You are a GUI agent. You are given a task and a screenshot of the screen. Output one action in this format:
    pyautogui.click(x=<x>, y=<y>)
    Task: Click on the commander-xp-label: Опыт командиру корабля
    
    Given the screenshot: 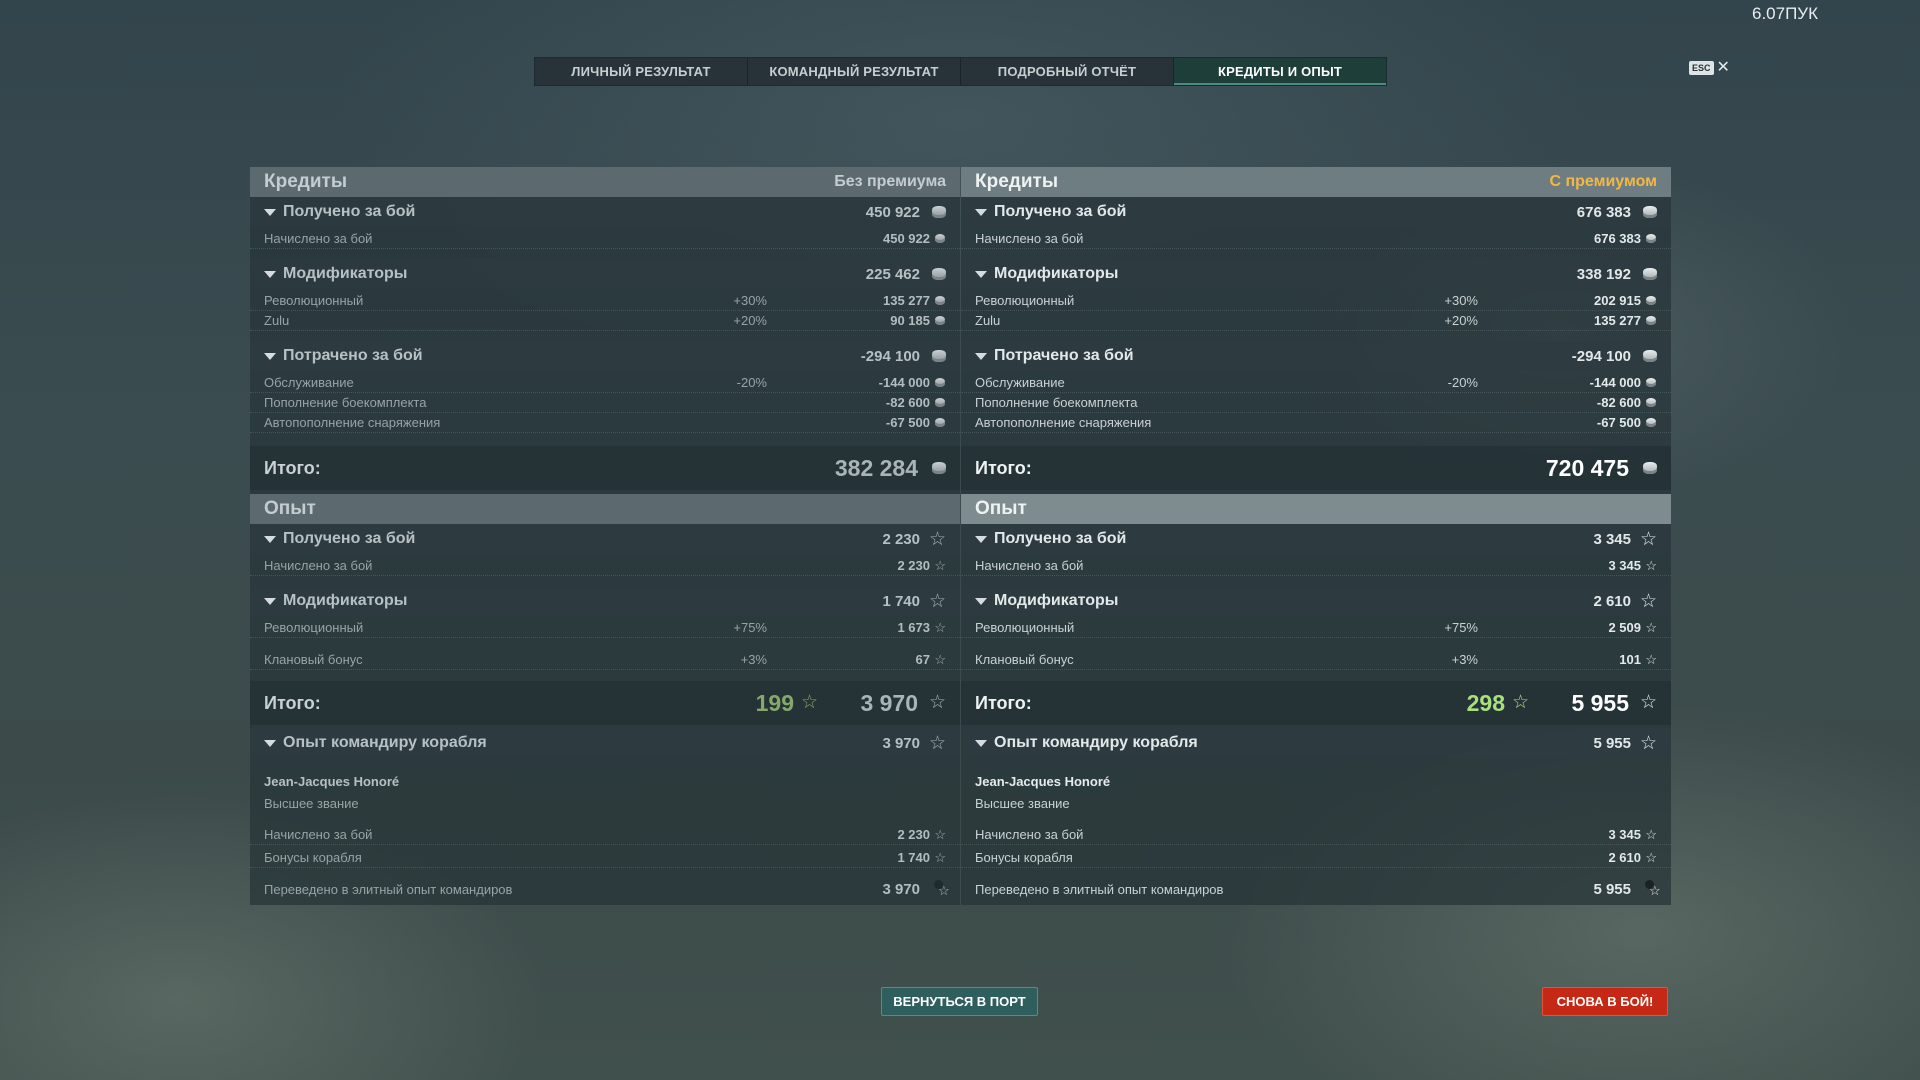 What is the action you would take?
    pyautogui.click(x=1096, y=742)
    